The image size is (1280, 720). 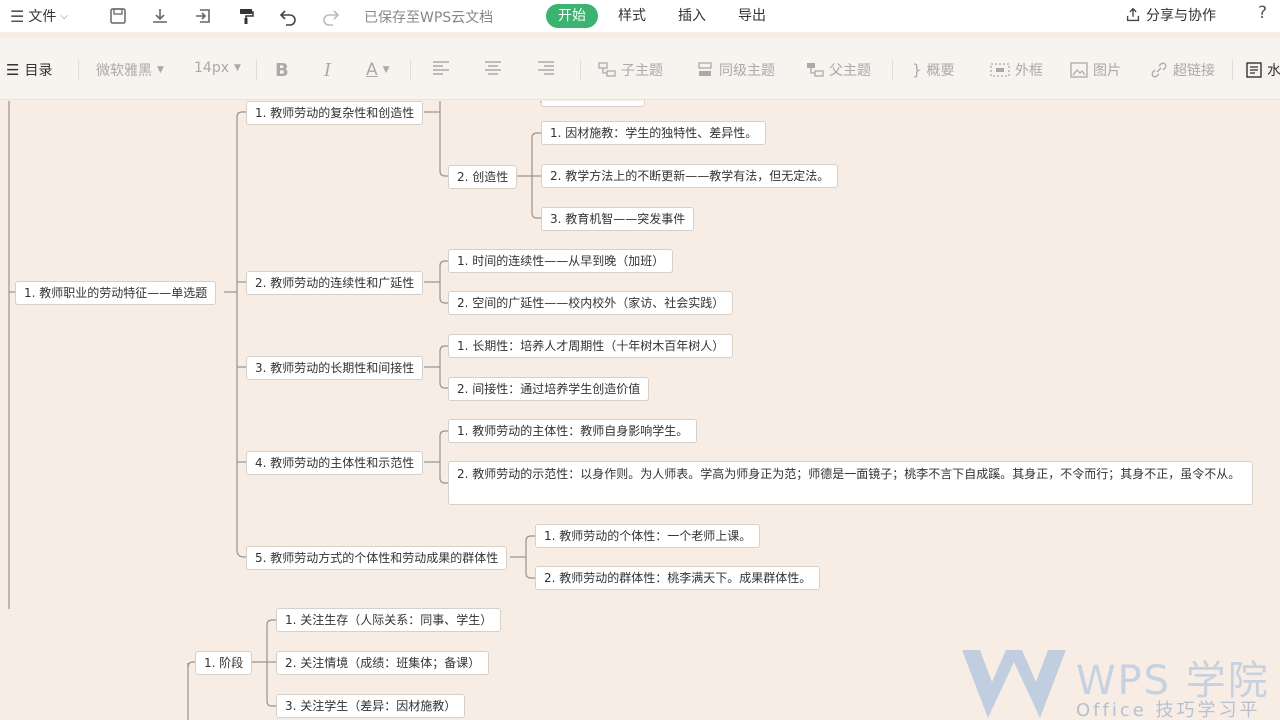 I want to click on branch-topic: 2. 教师劳动的连续性和广延性, so click(x=335, y=283).